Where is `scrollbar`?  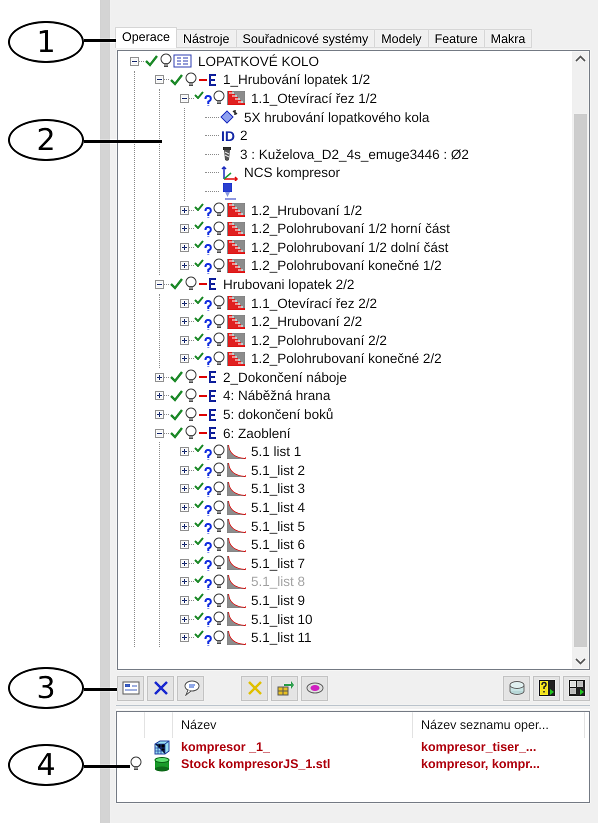
scrollbar is located at coordinates (580, 360).